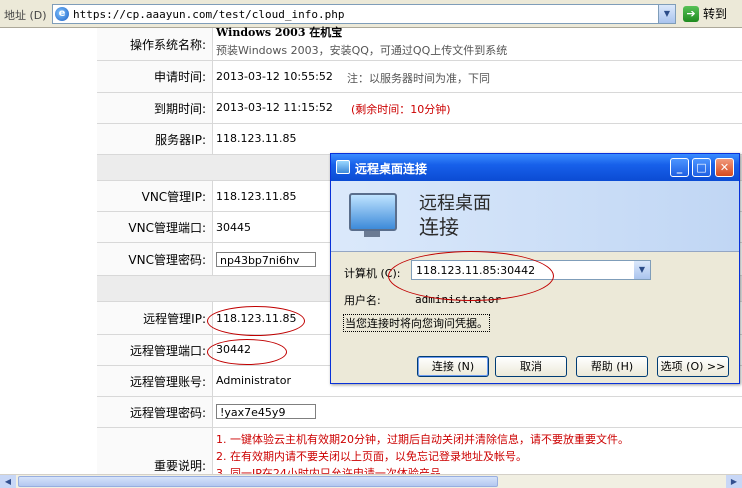  I want to click on row-remote-password: 远程管理密码: !yax7e45y9, so click(419, 412).